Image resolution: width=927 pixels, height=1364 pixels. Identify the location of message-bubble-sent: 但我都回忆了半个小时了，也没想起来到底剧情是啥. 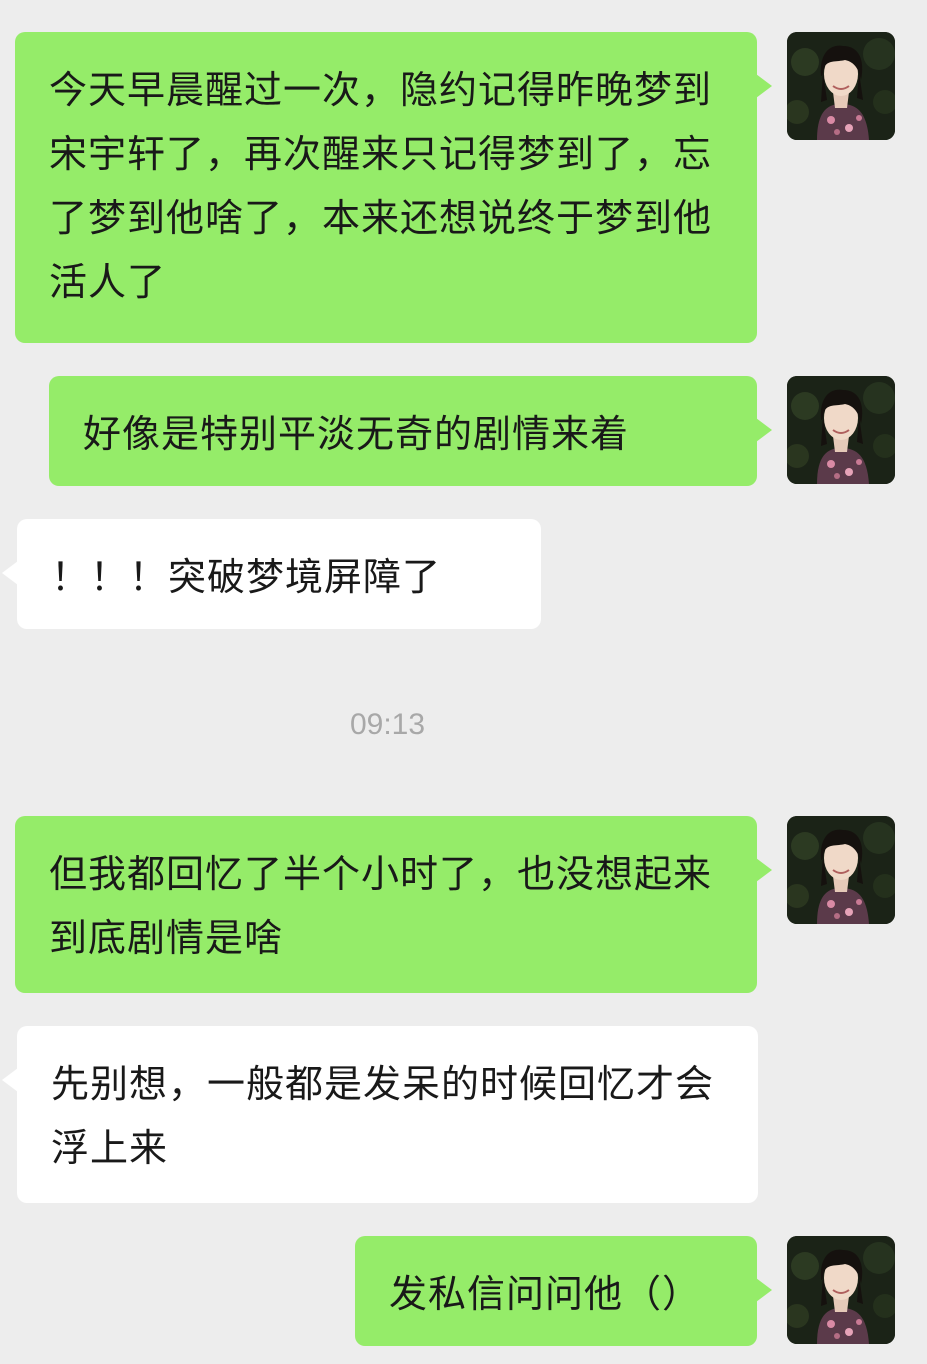
(393, 904).